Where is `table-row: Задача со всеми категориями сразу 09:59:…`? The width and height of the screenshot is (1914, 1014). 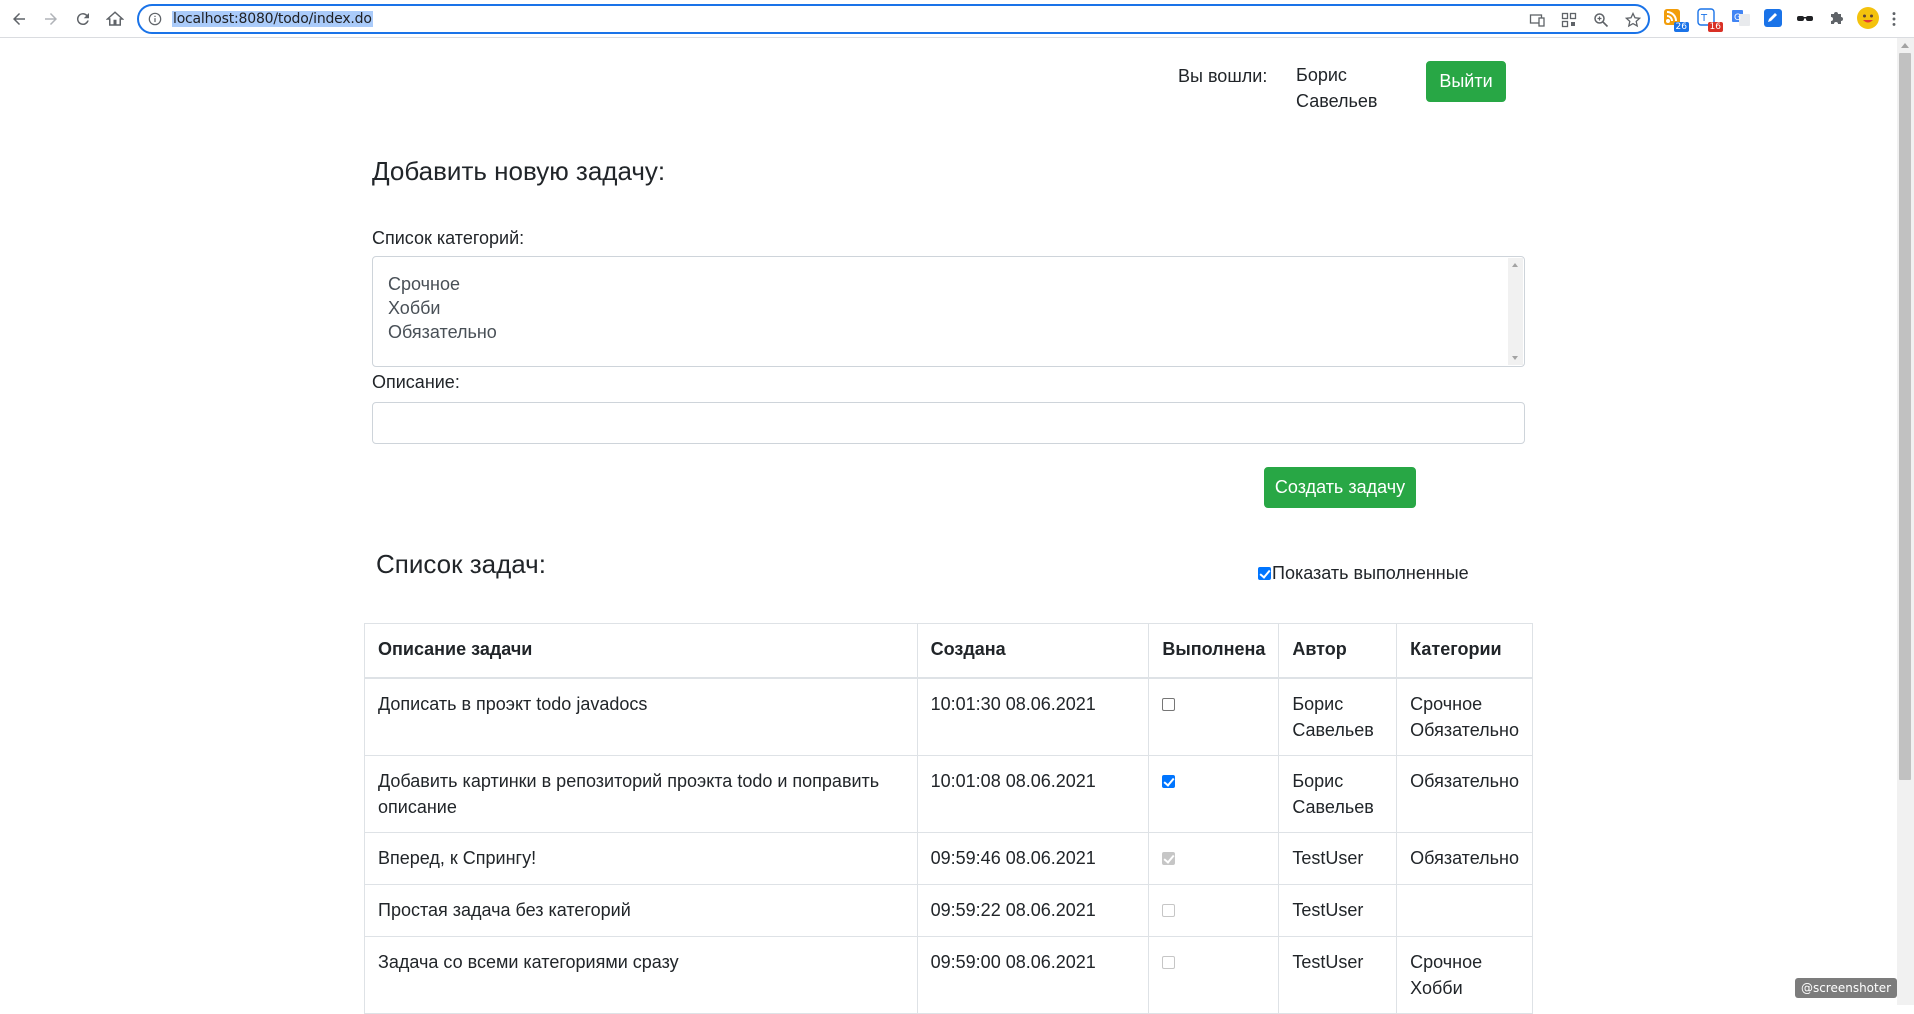 table-row: Задача со всеми категориями сразу 09:59:… is located at coordinates (948, 974).